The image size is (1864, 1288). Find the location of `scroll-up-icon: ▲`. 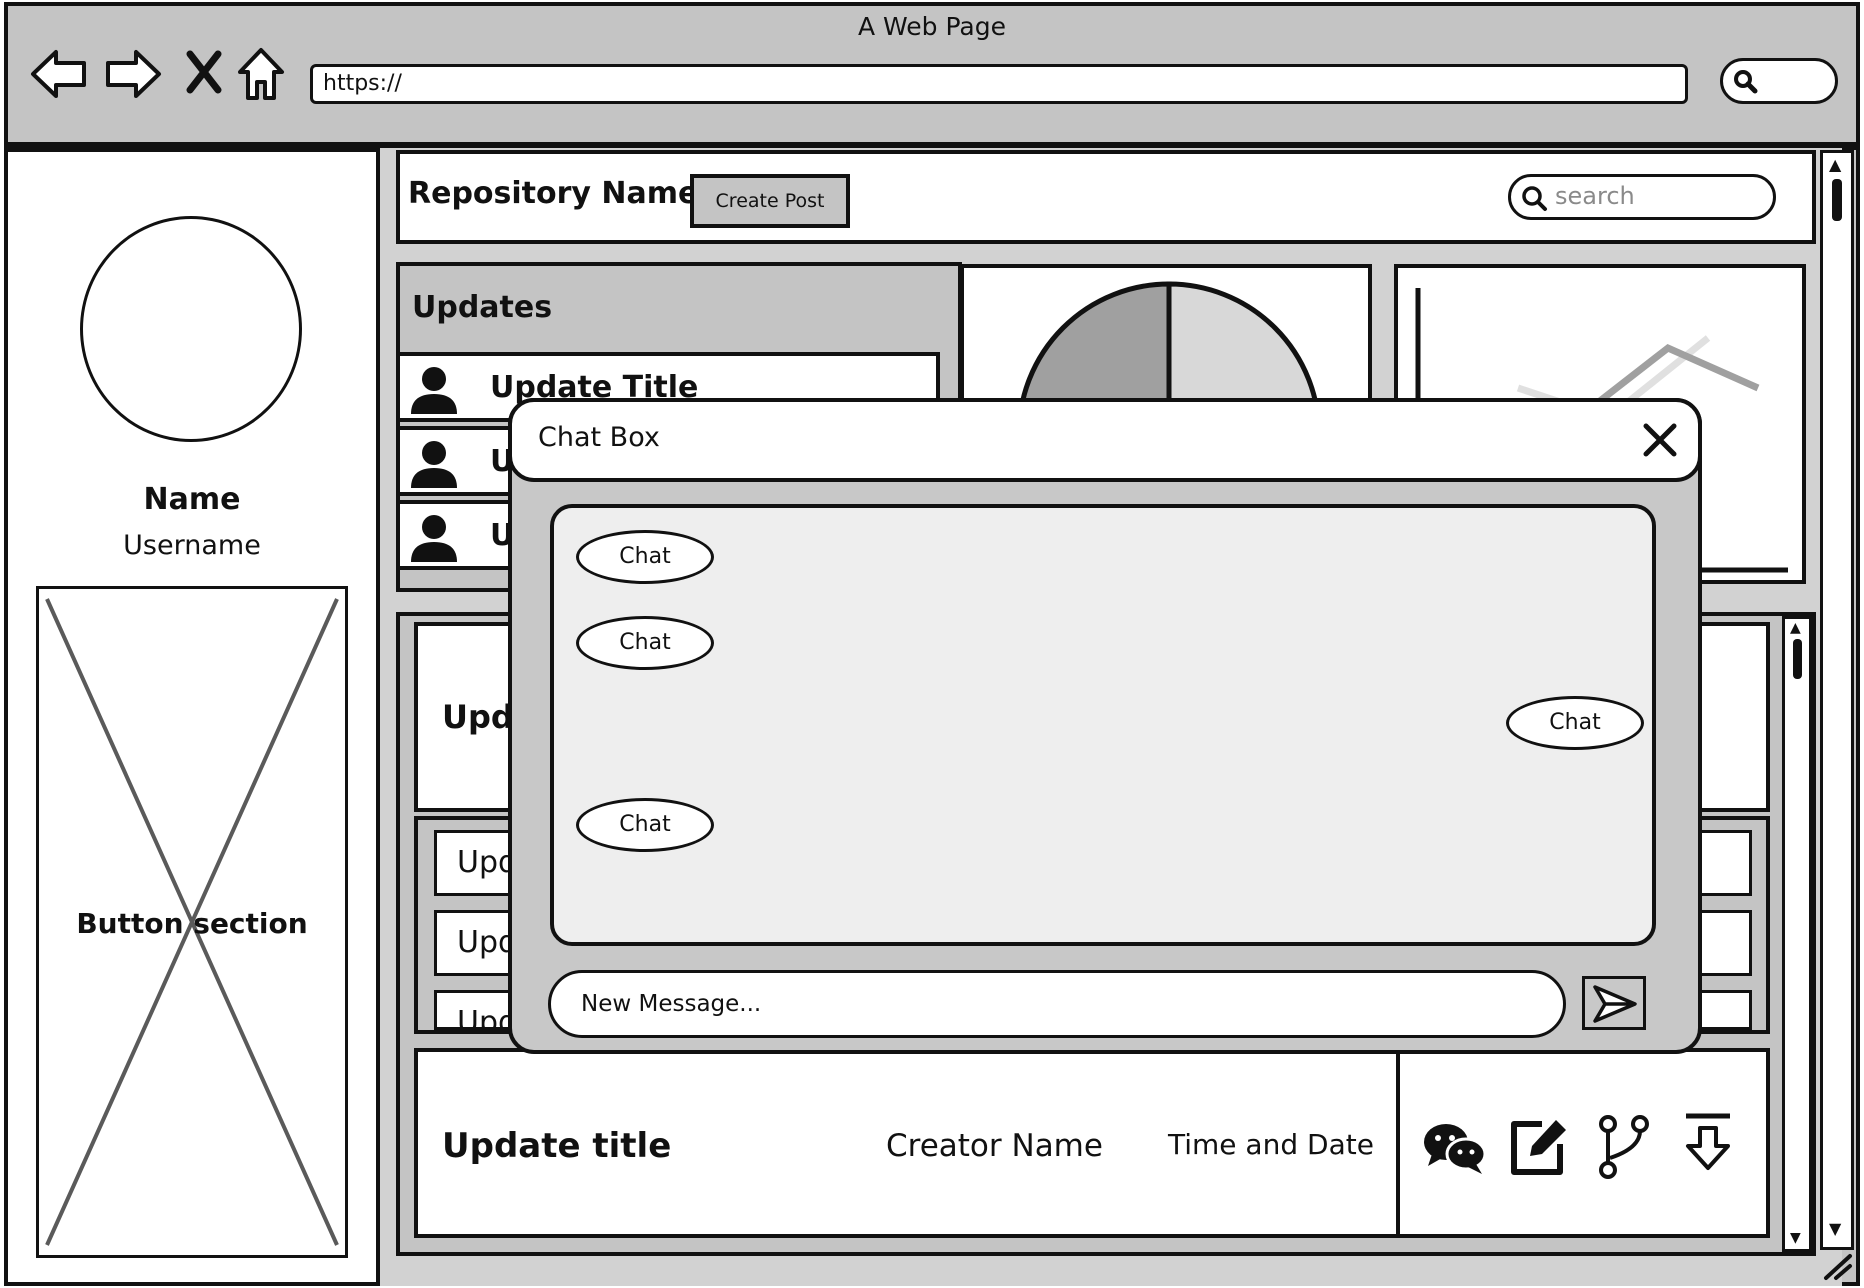

scroll-up-icon: ▲ is located at coordinates (1835, 165).